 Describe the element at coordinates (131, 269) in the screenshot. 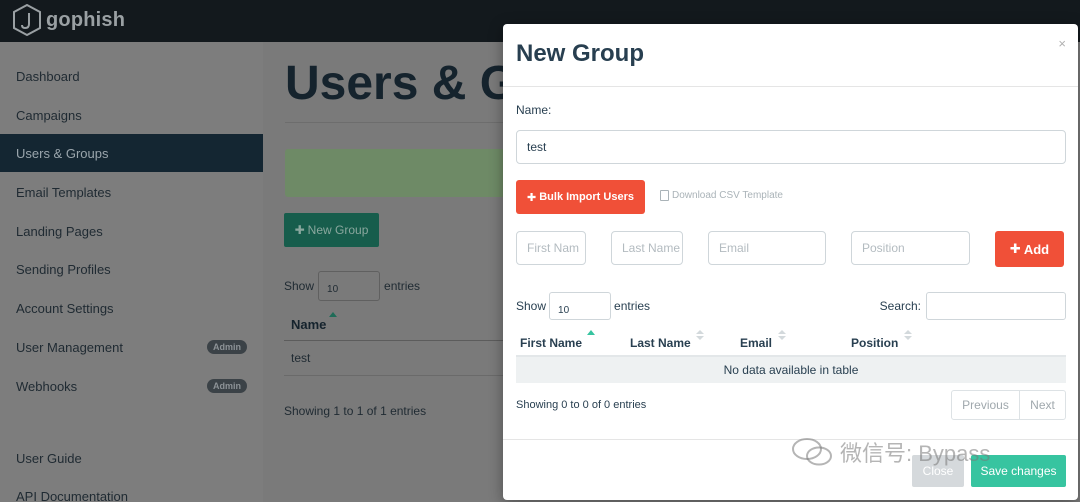

I see `sidebar-item-sending-profiles: Sending Profiles` at that location.